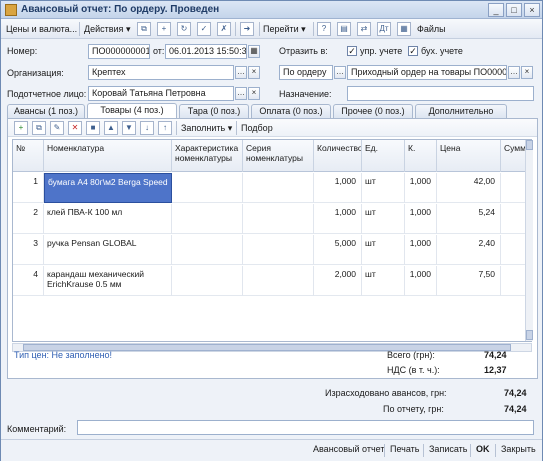 The width and height of the screenshot is (543, 461). Describe the element at coordinates (254, 72) in the screenshot. I see `organization-clear-icon: ×` at that location.